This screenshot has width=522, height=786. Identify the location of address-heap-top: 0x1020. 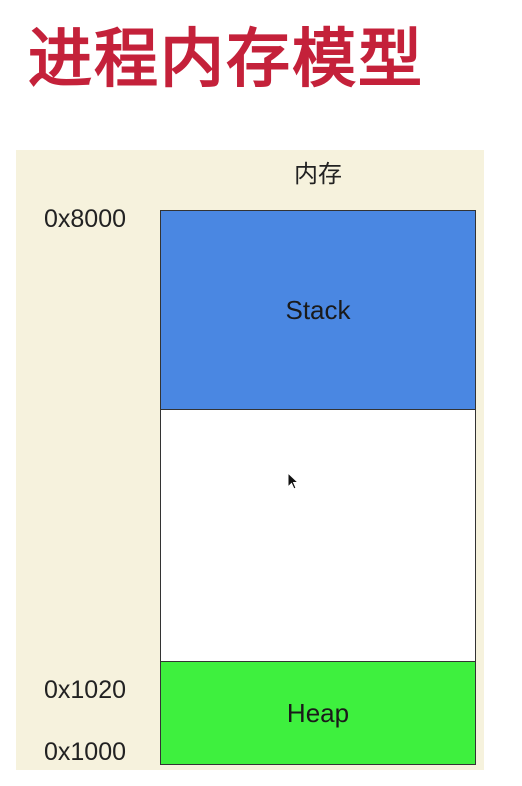
(85, 690).